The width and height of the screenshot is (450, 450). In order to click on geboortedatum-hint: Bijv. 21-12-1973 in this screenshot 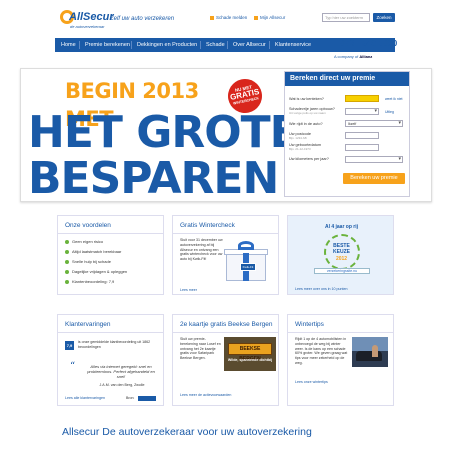, I will do `click(300, 149)`.